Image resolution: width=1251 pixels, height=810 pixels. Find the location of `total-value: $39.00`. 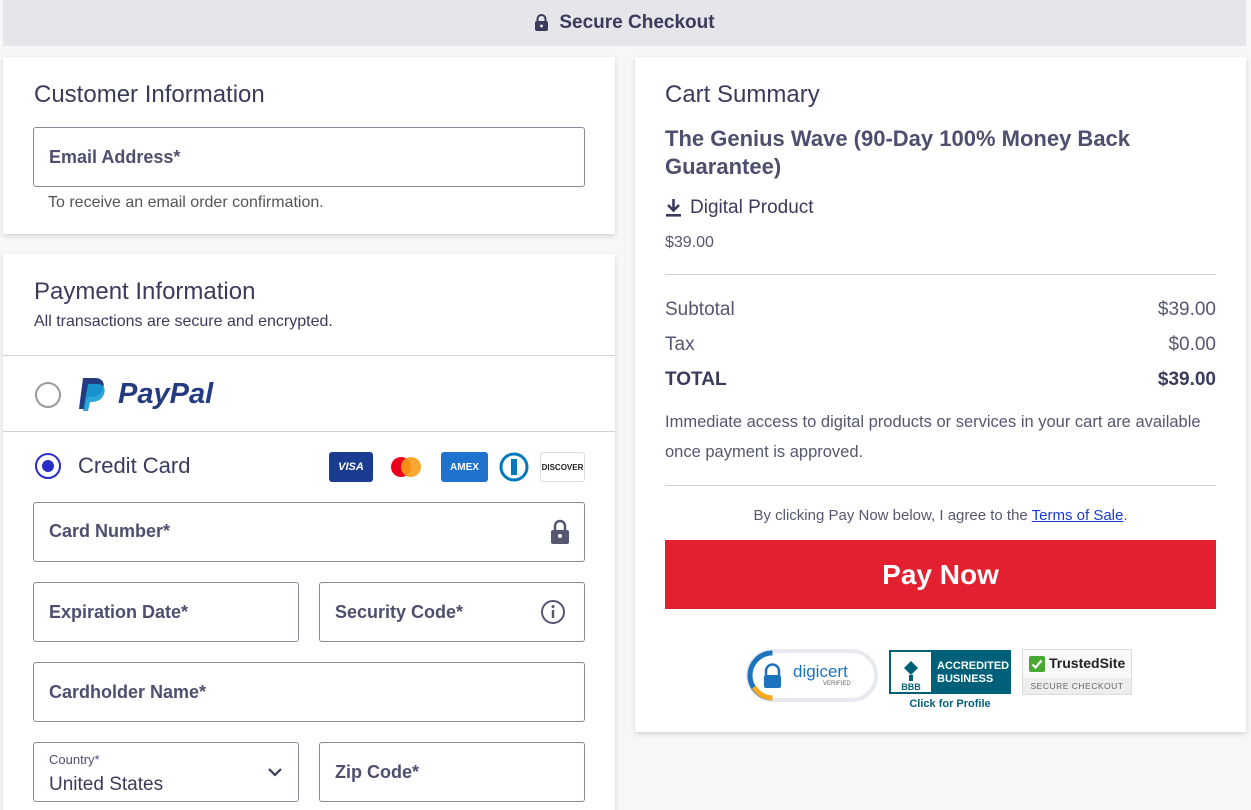

total-value: $39.00 is located at coordinates (1186, 379).